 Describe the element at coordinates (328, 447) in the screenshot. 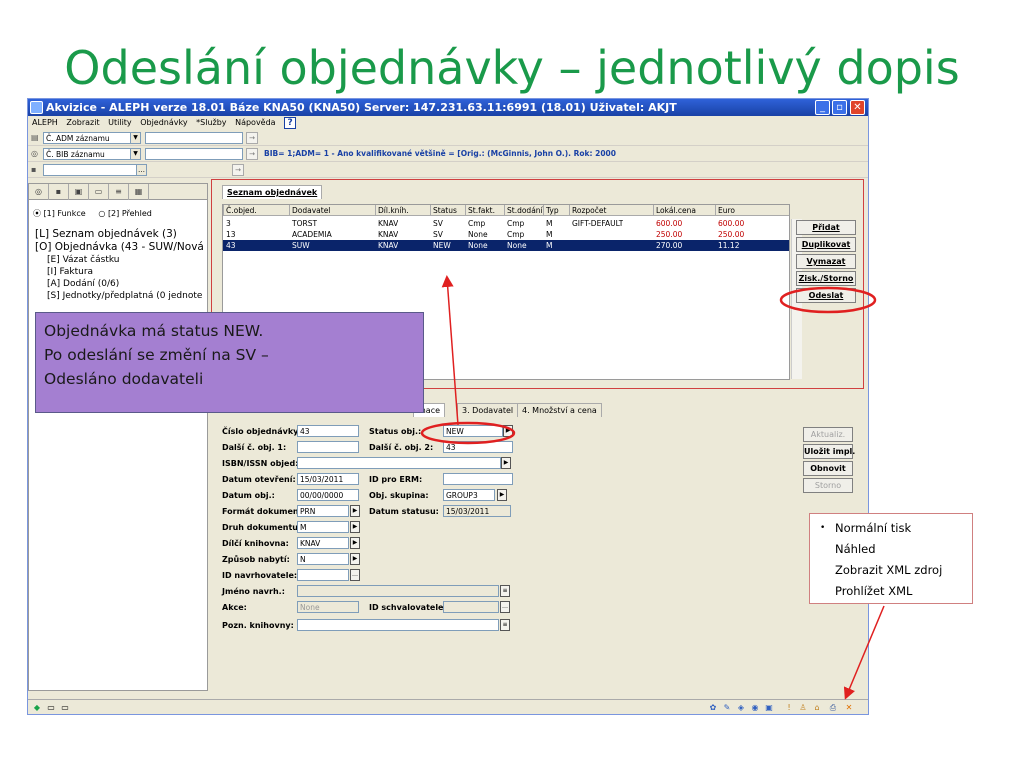

I see `additional-no1-field` at that location.